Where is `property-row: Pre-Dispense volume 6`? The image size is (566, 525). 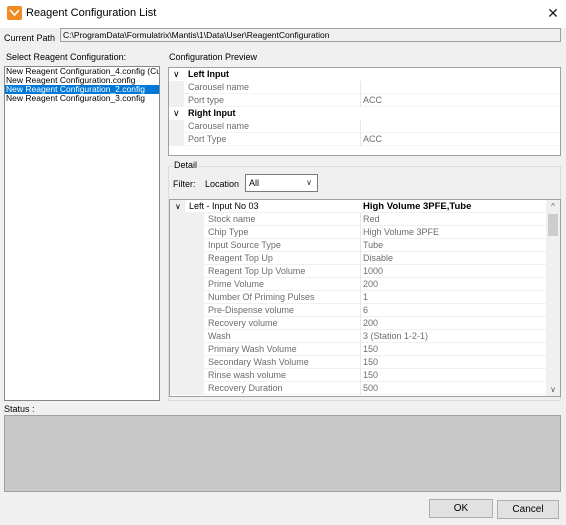
property-row: Pre-Dispense volume 6 is located at coordinates (359, 310).